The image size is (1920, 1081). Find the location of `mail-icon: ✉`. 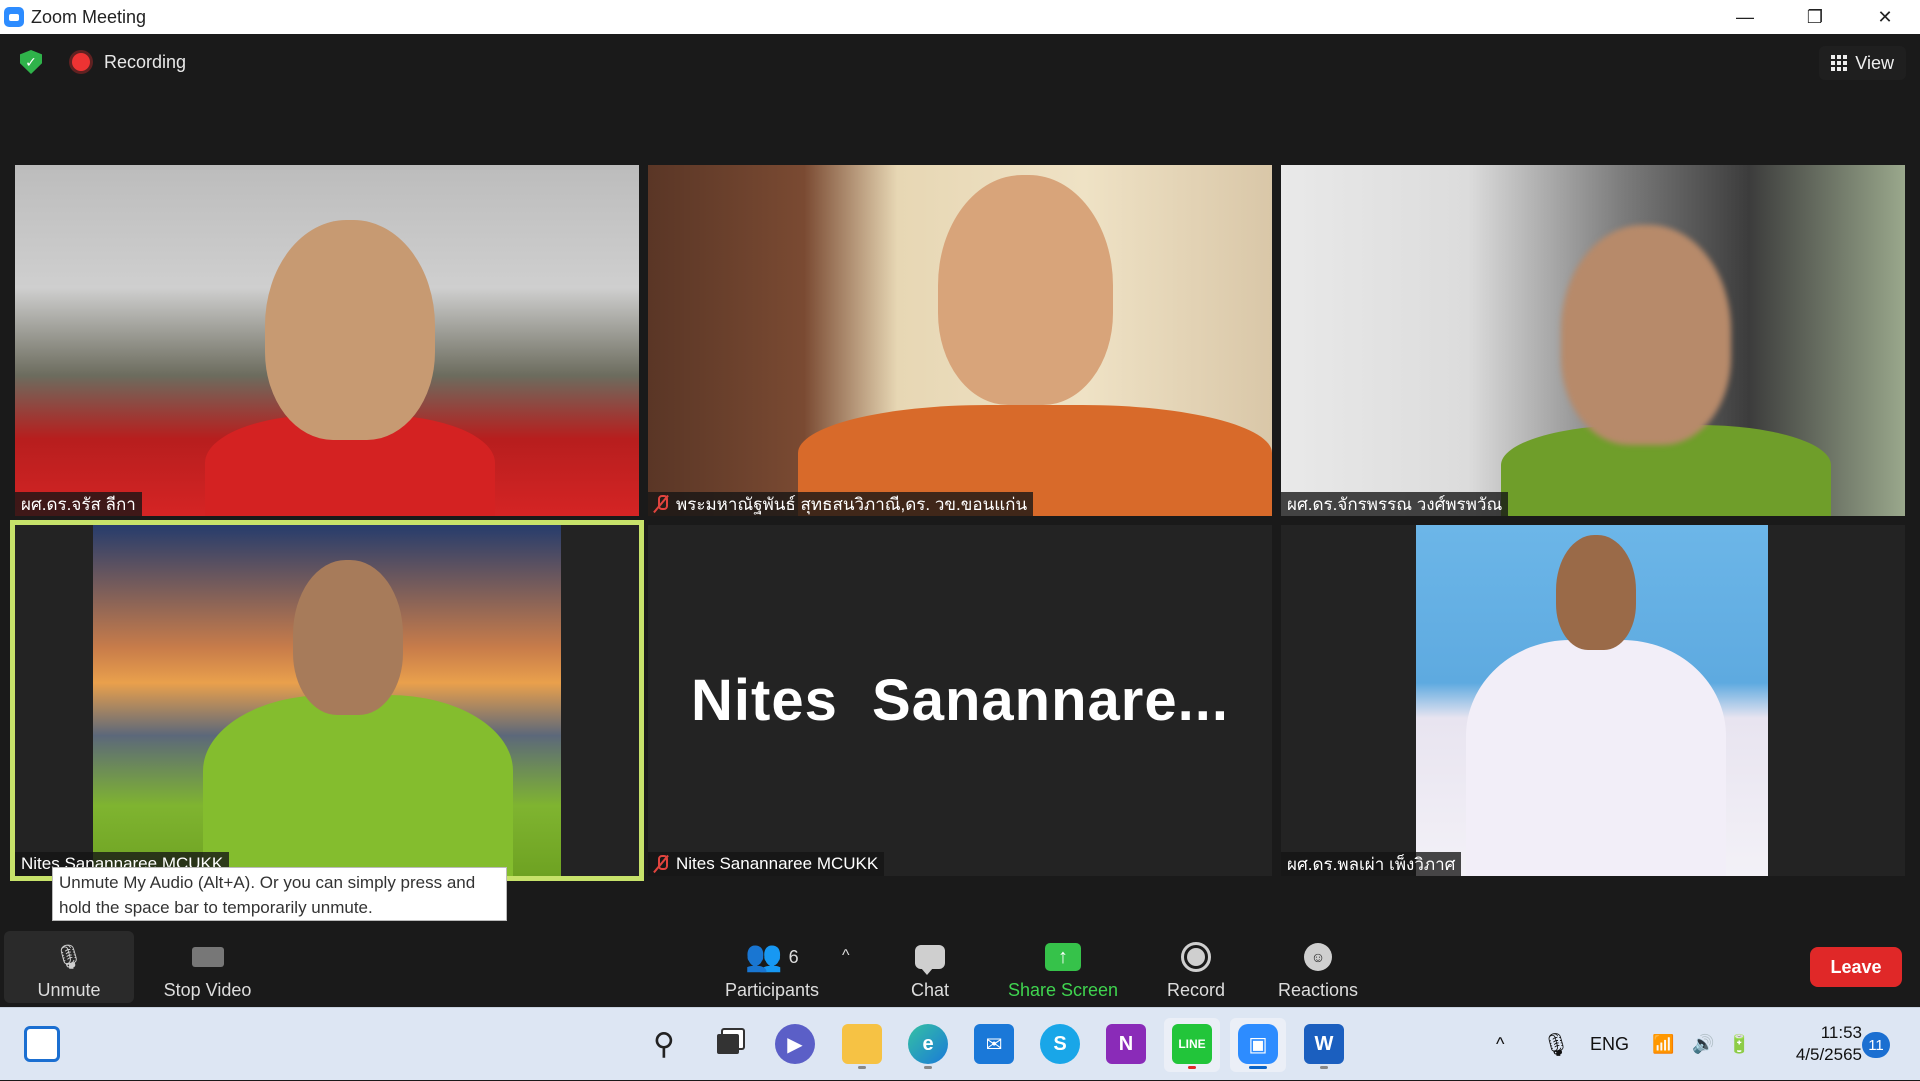

mail-icon: ✉ is located at coordinates (994, 1044).